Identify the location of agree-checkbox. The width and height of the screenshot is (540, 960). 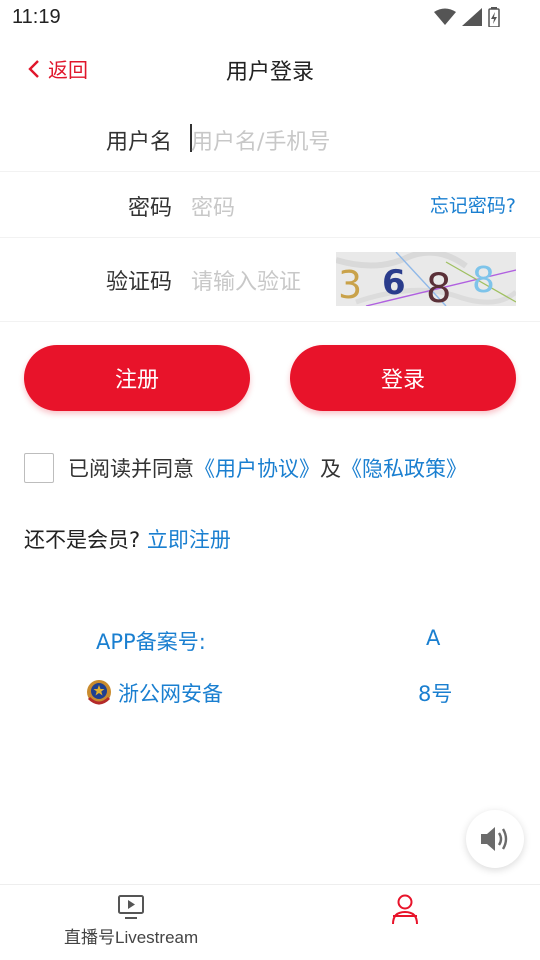
(39, 468).